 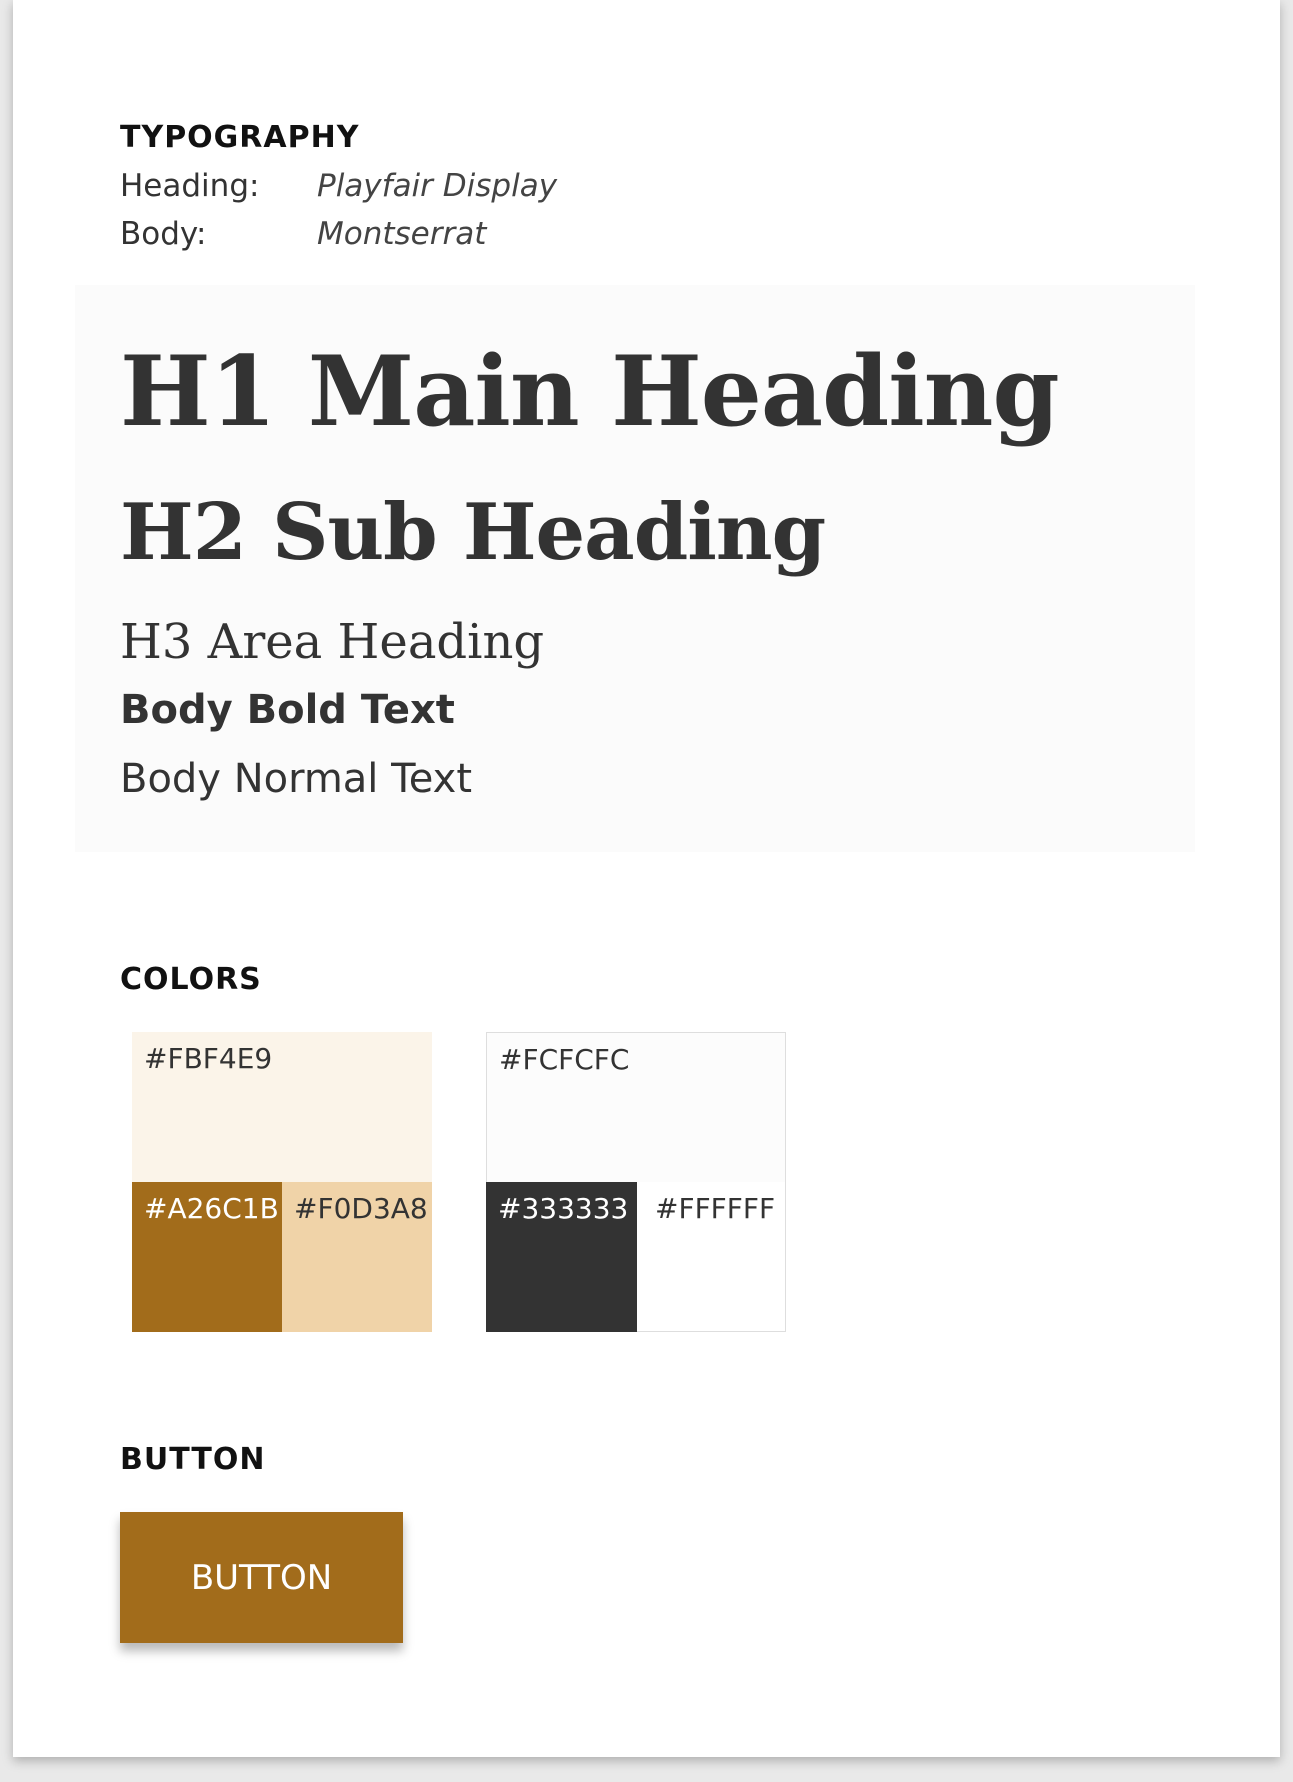 I want to click on heading-font-name: Playfair Display, so click(x=437, y=186).